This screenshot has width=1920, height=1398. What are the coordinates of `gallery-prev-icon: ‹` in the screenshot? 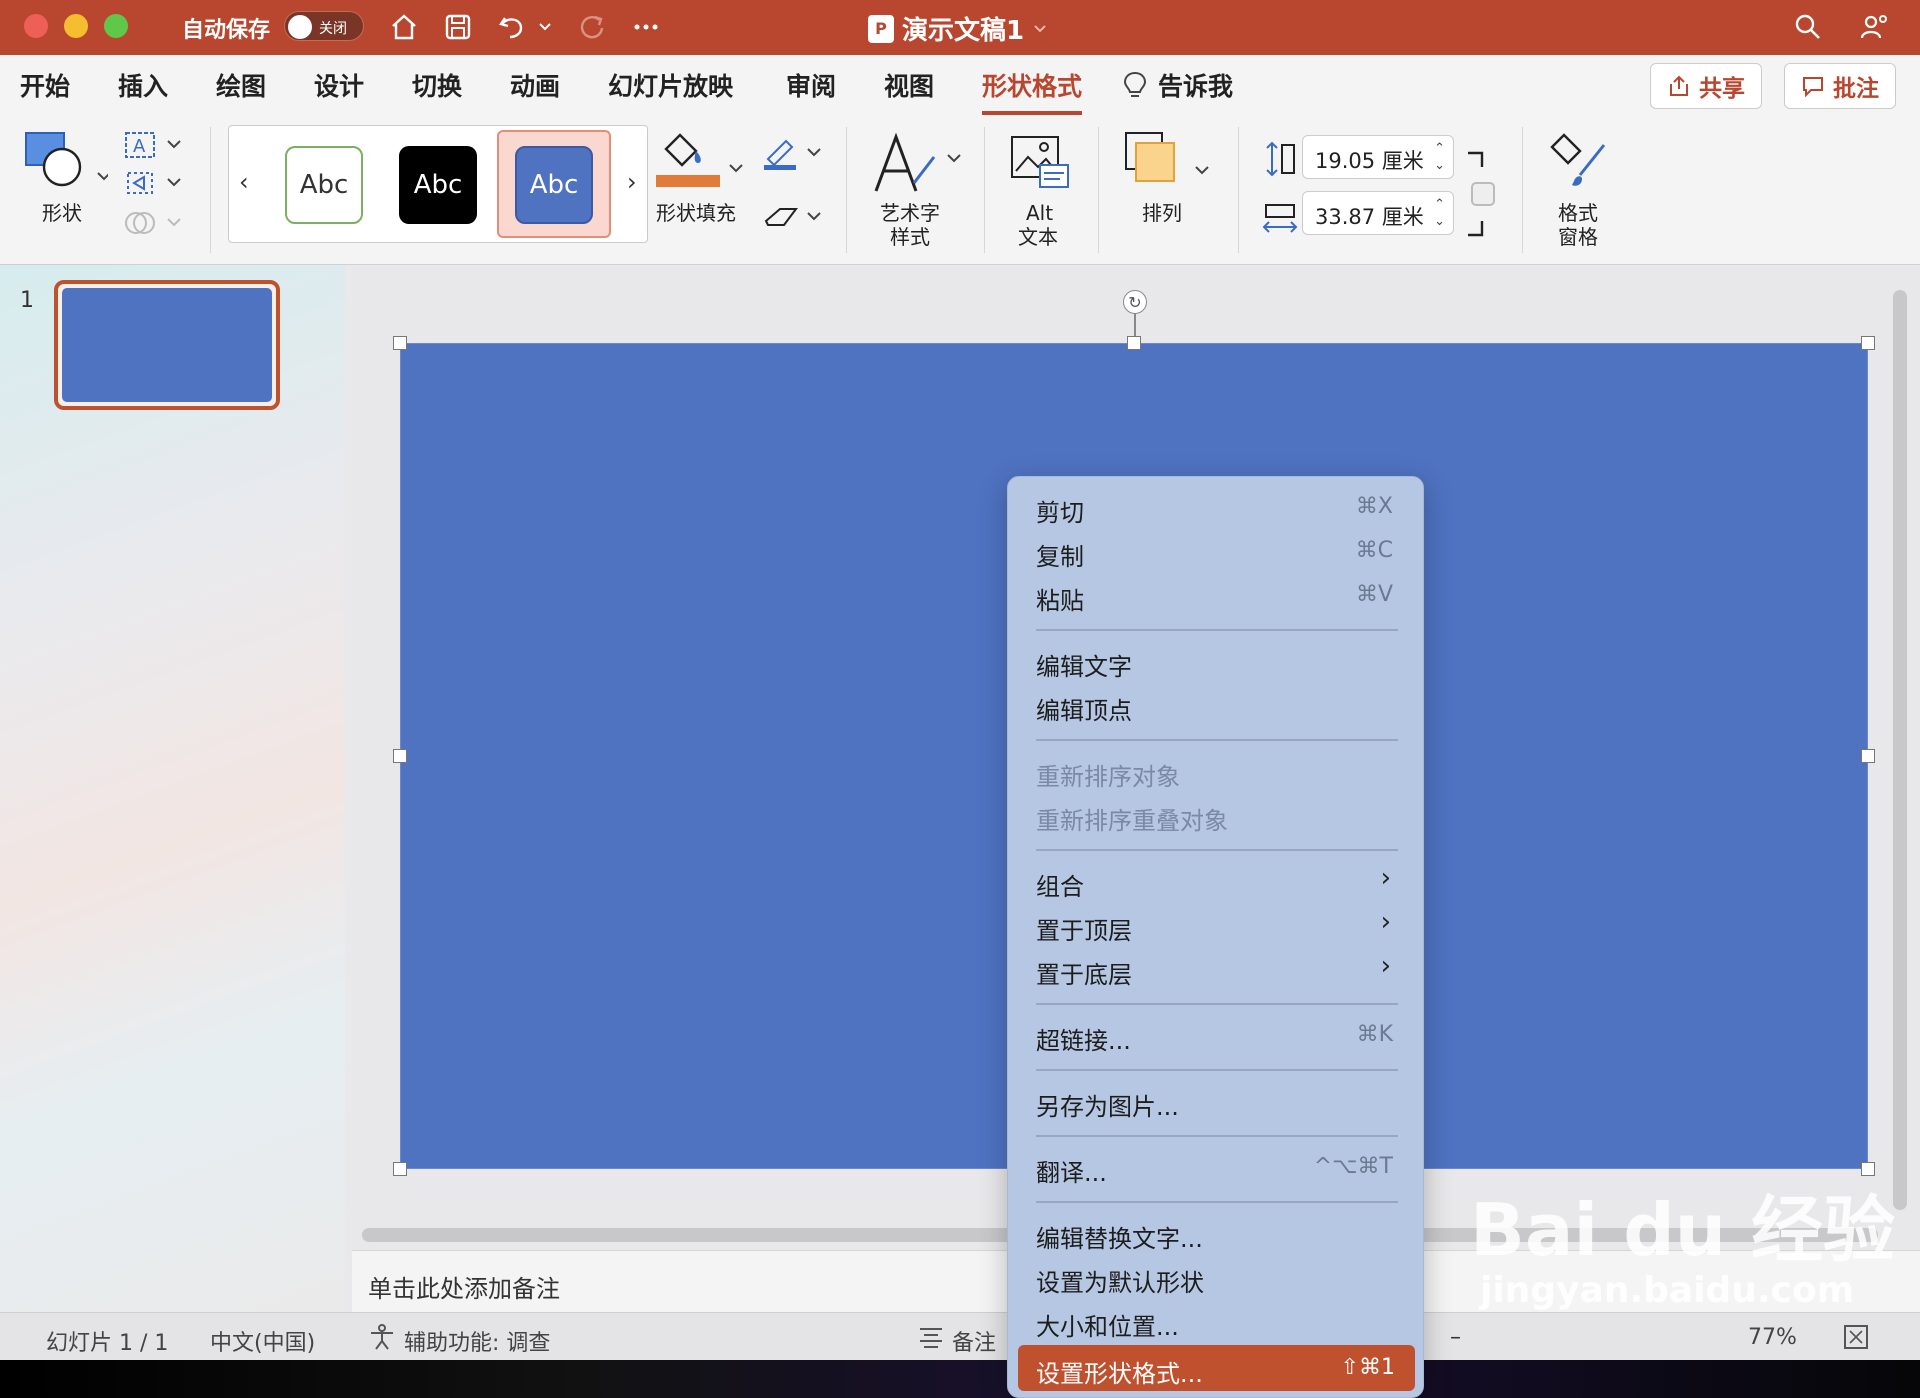 It's located at (244, 182).